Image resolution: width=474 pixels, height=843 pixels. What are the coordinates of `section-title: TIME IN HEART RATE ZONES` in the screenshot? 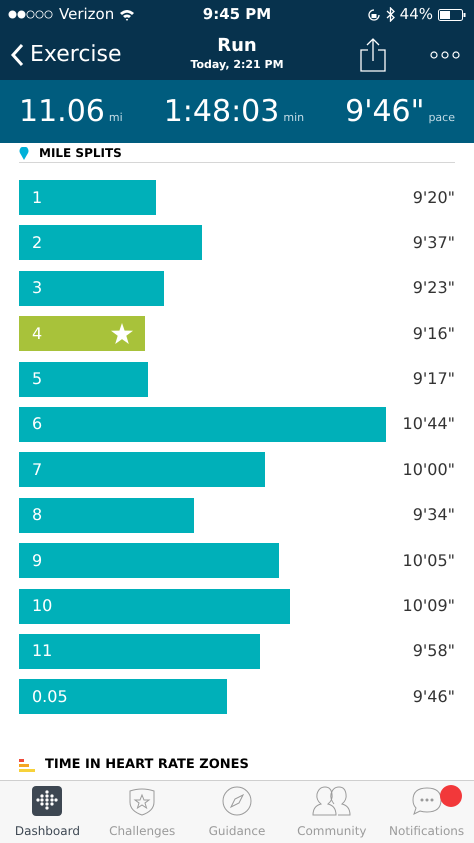 It's located at (147, 765).